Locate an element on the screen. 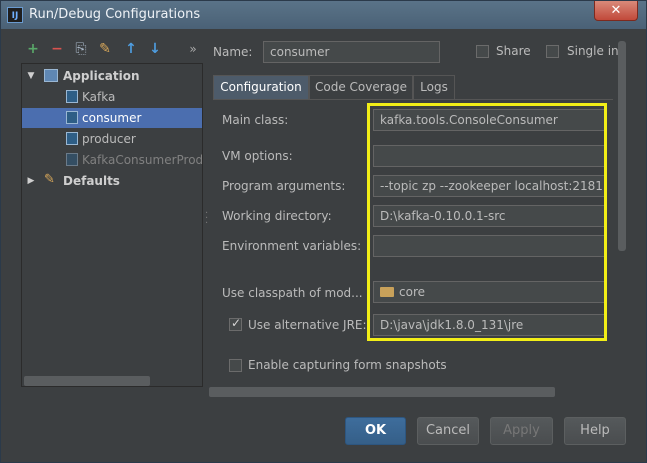  edit-defaults-icon: ✎ is located at coordinates (105, 49).